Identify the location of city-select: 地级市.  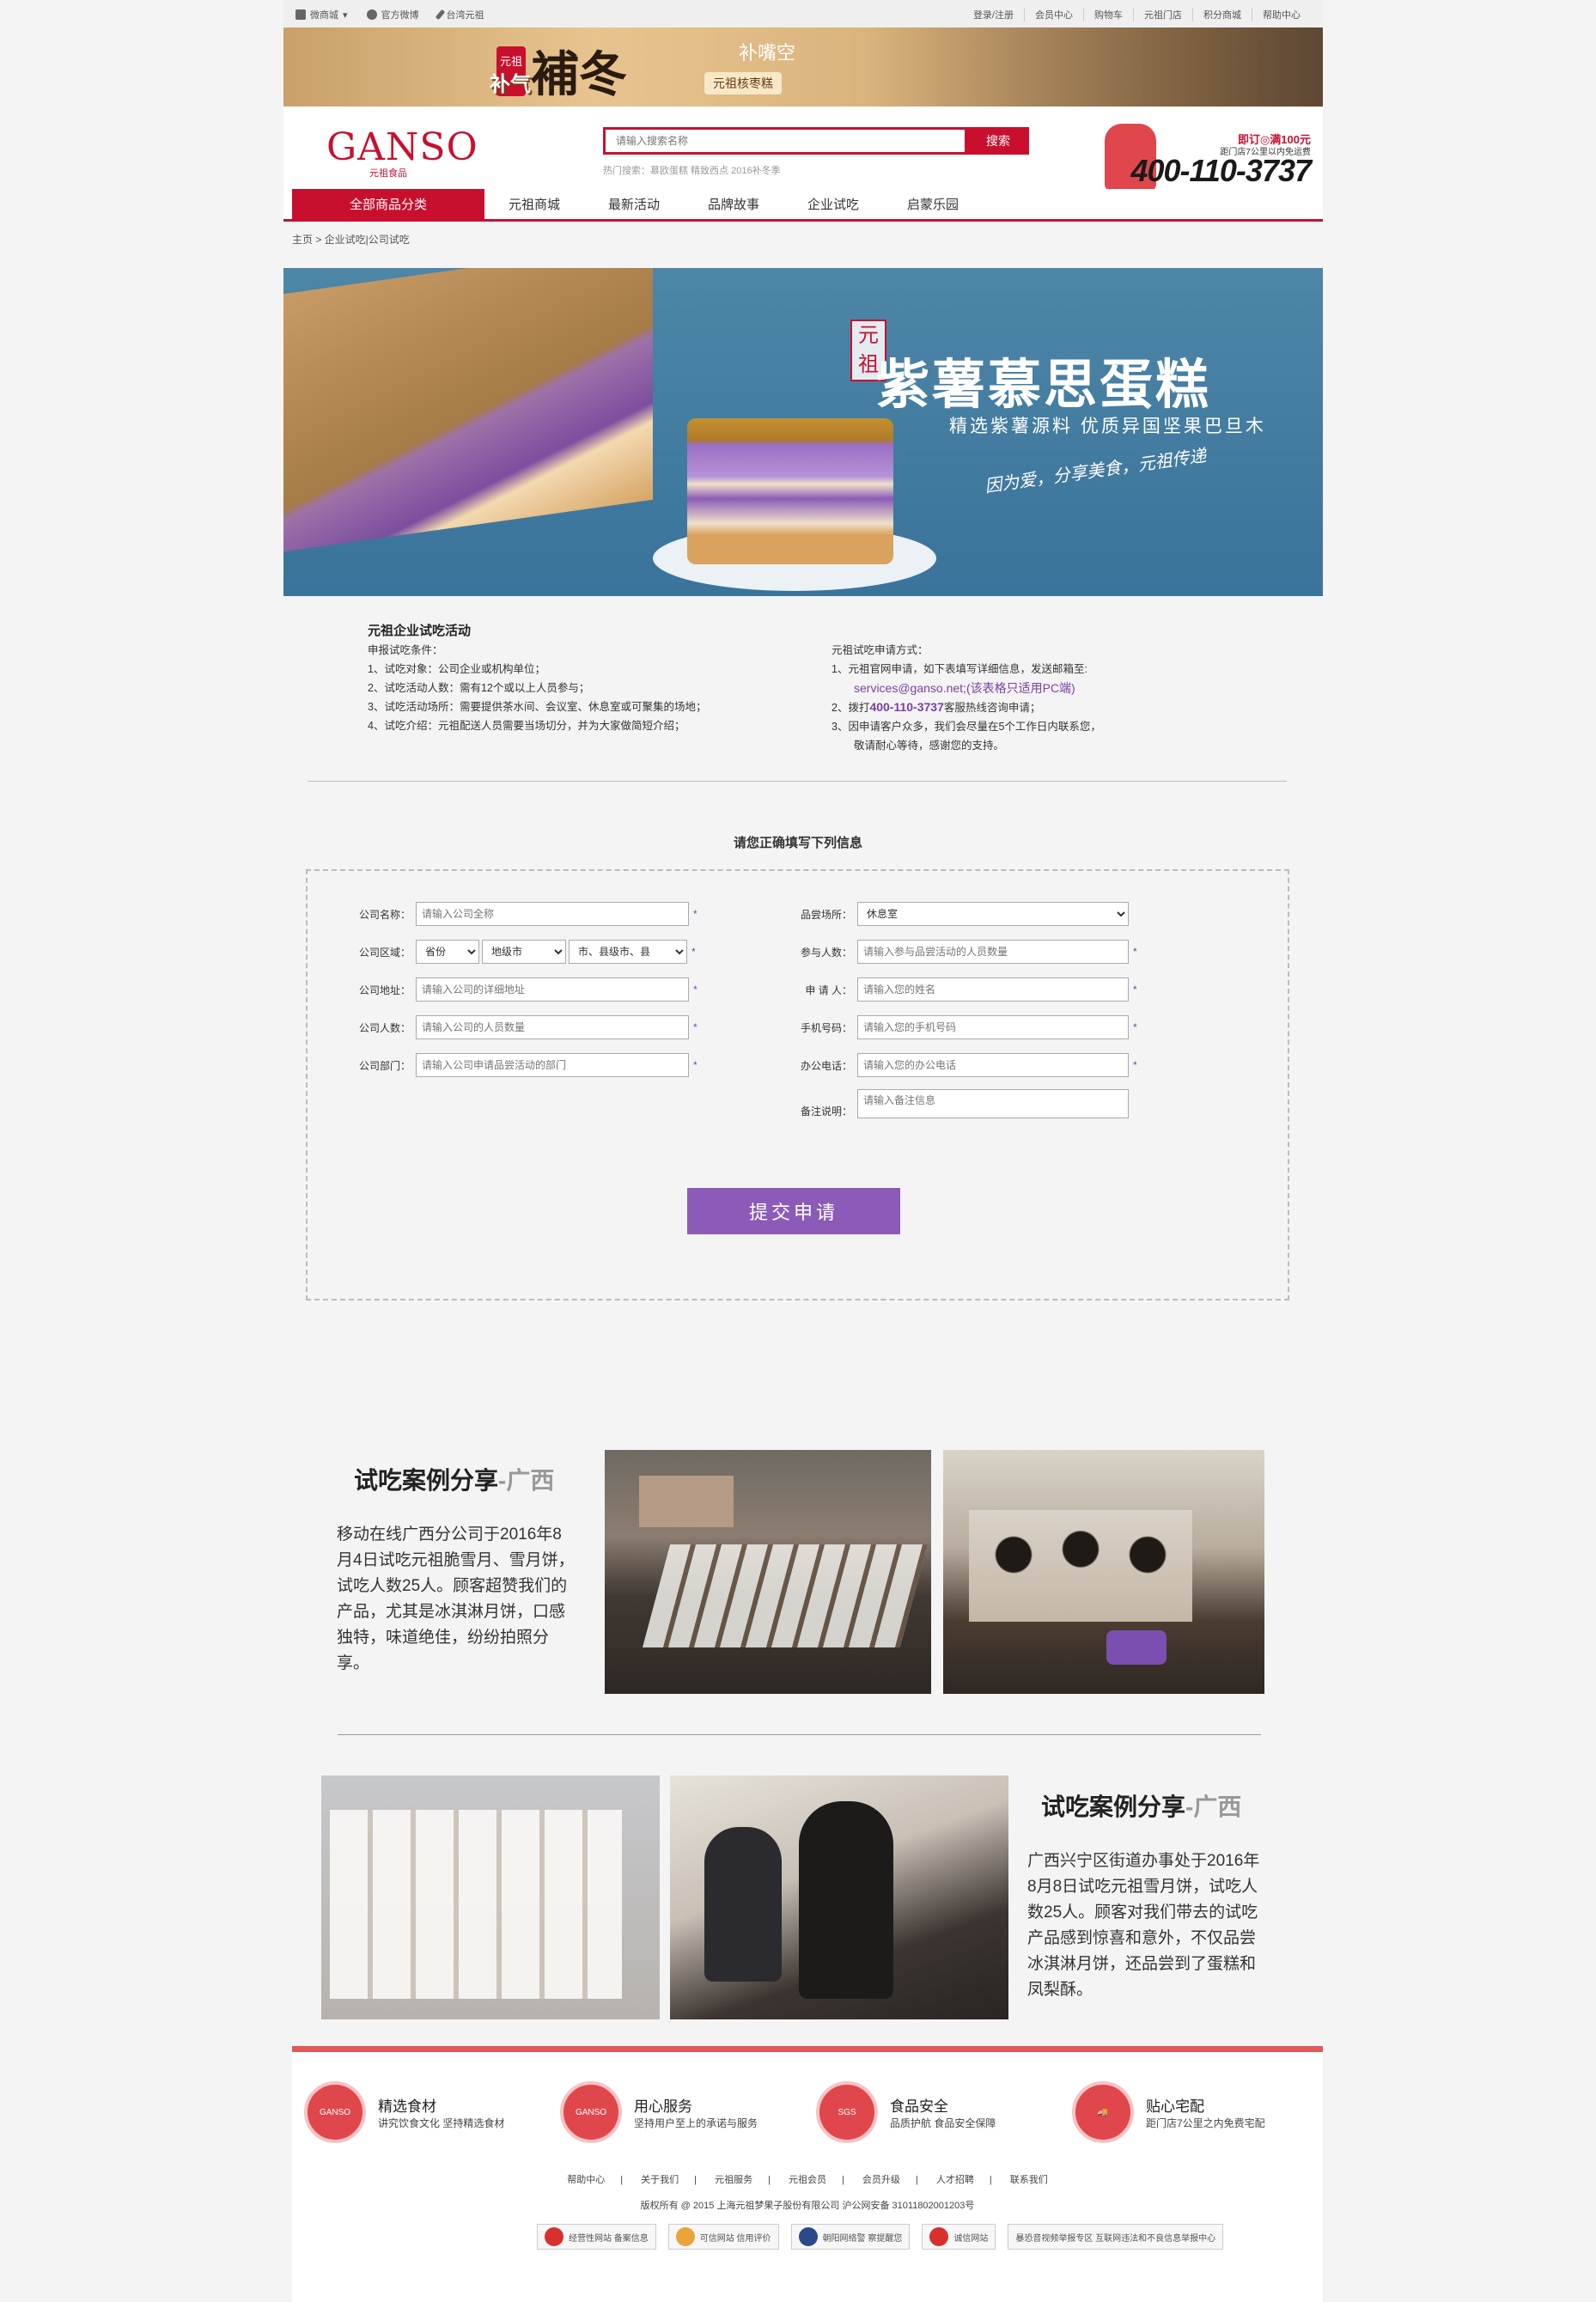
(524, 952).